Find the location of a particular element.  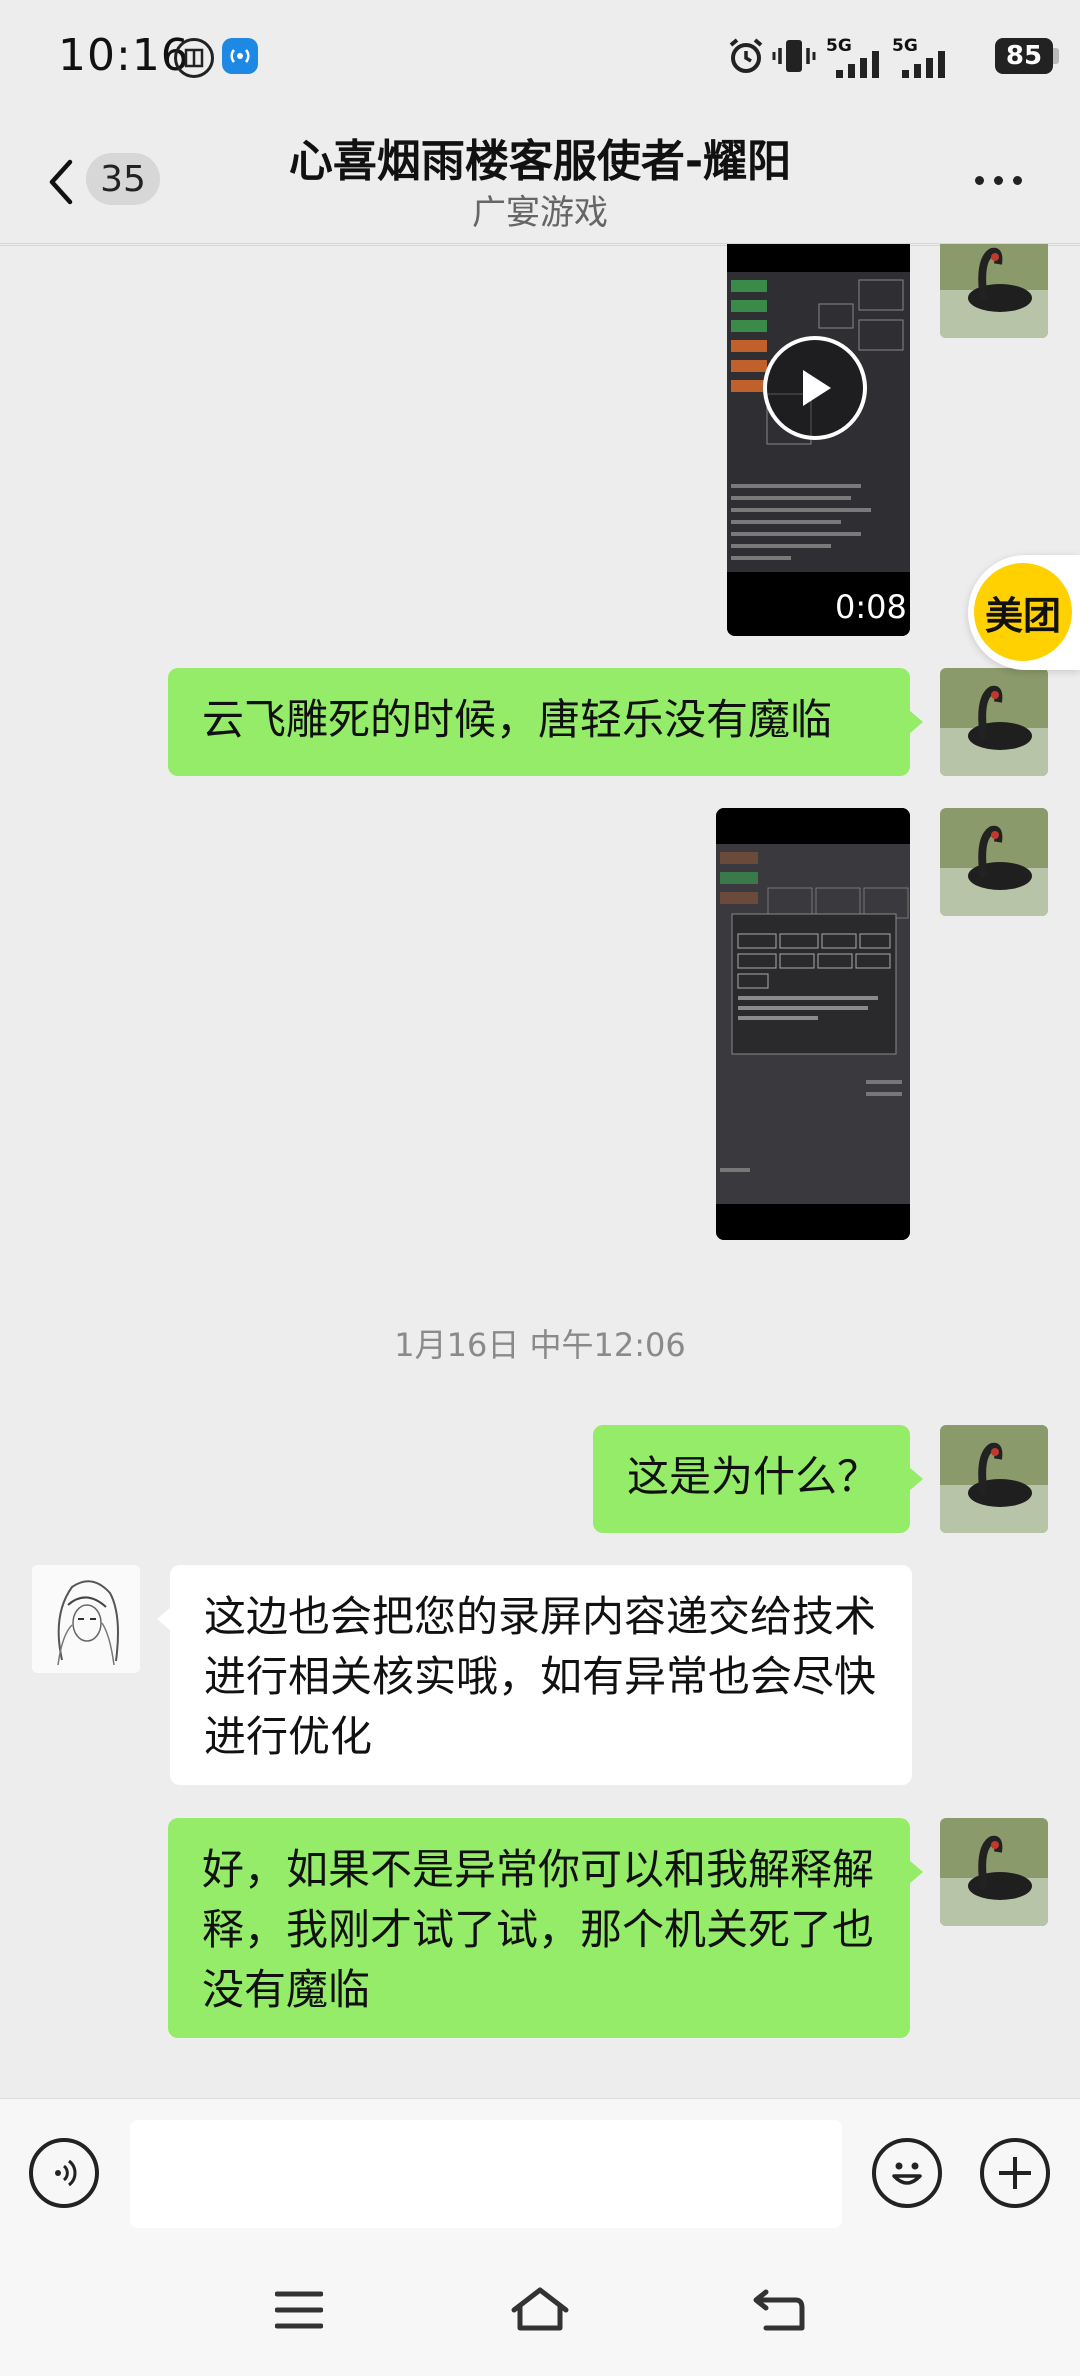

more-functions-button is located at coordinates (1015, 2173).